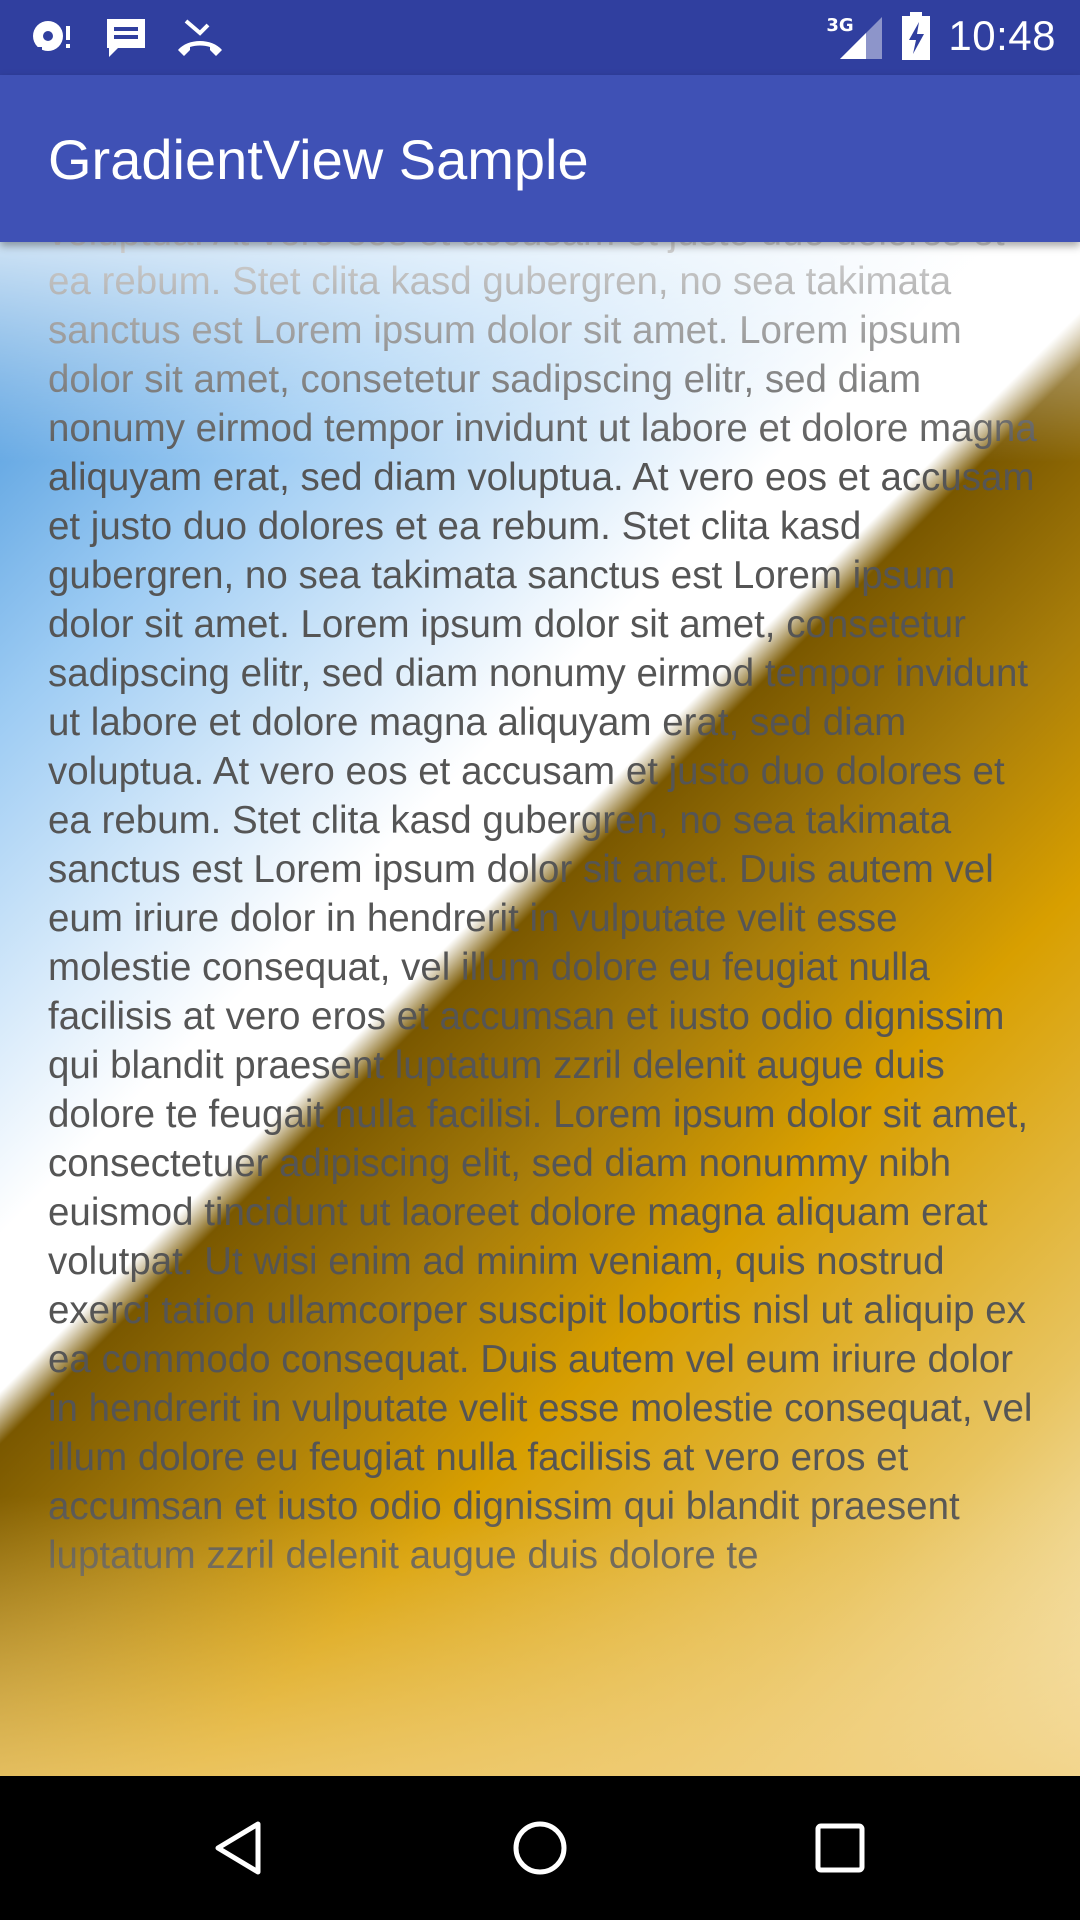 This screenshot has height=1920, width=1080. I want to click on navigation-bar, so click(540, 1848).